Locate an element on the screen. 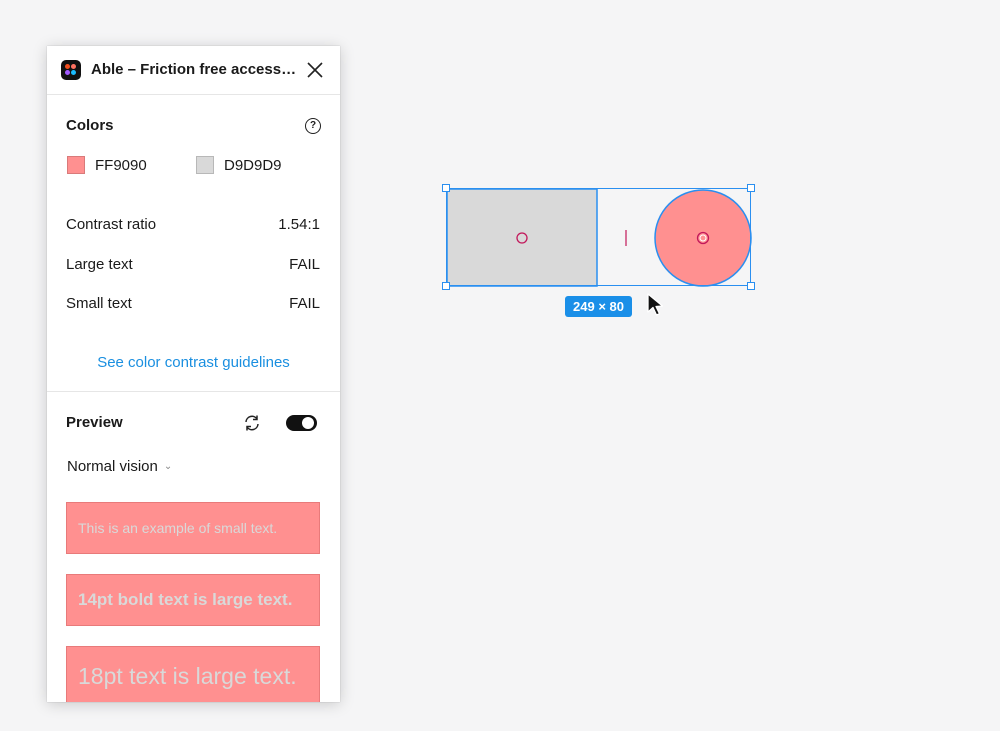 The height and width of the screenshot is (731, 1000). color-hex-1: FF9090 is located at coordinates (121, 165).